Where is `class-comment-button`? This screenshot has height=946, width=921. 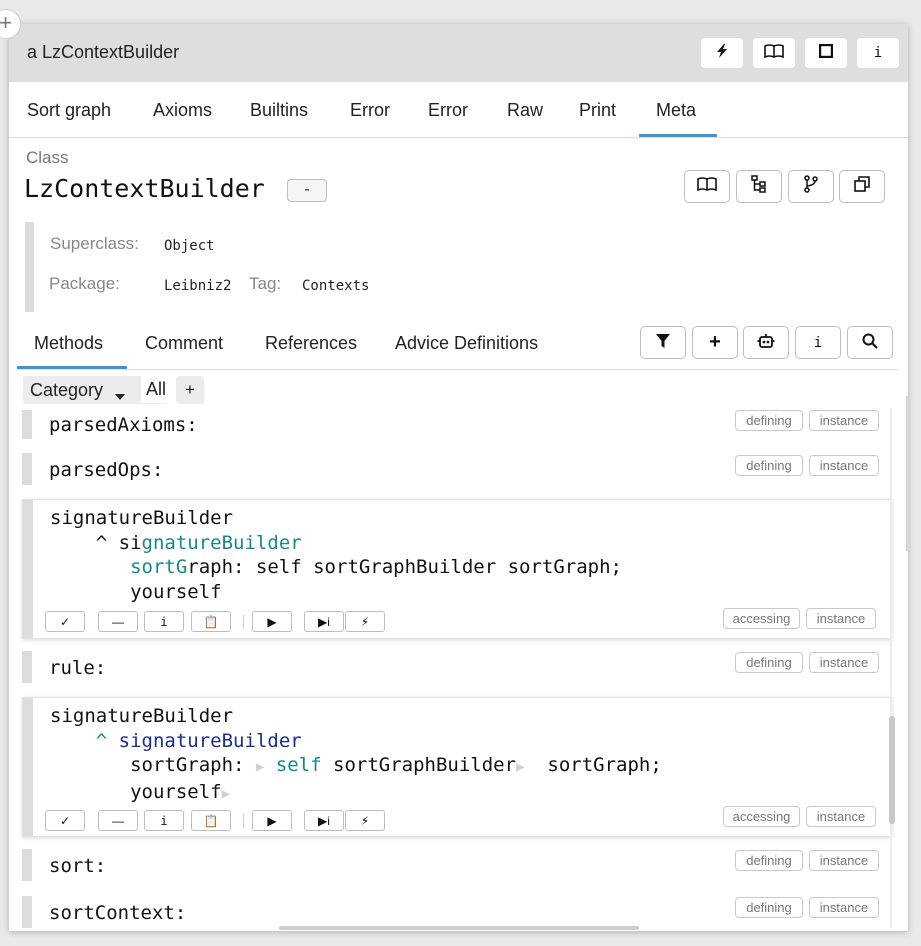 class-comment-button is located at coordinates (707, 186).